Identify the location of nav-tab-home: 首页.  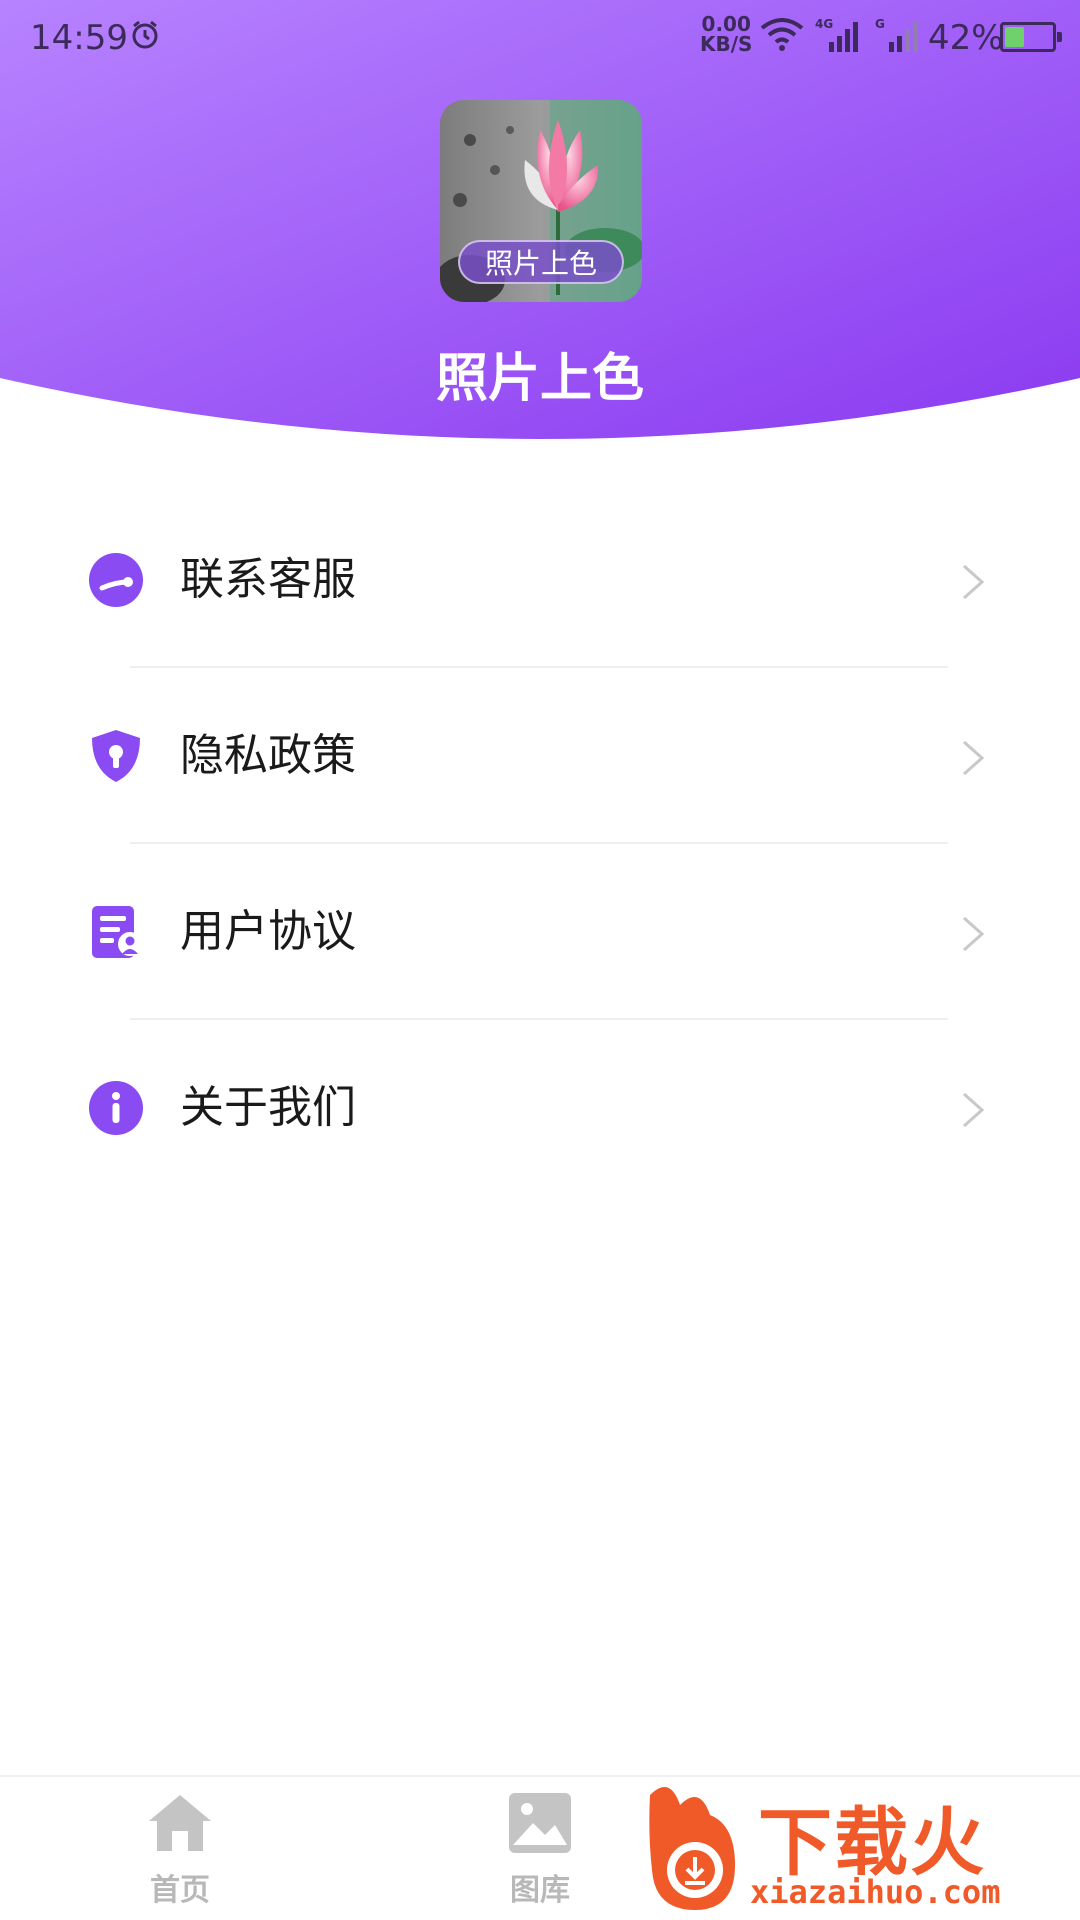
(180, 1850).